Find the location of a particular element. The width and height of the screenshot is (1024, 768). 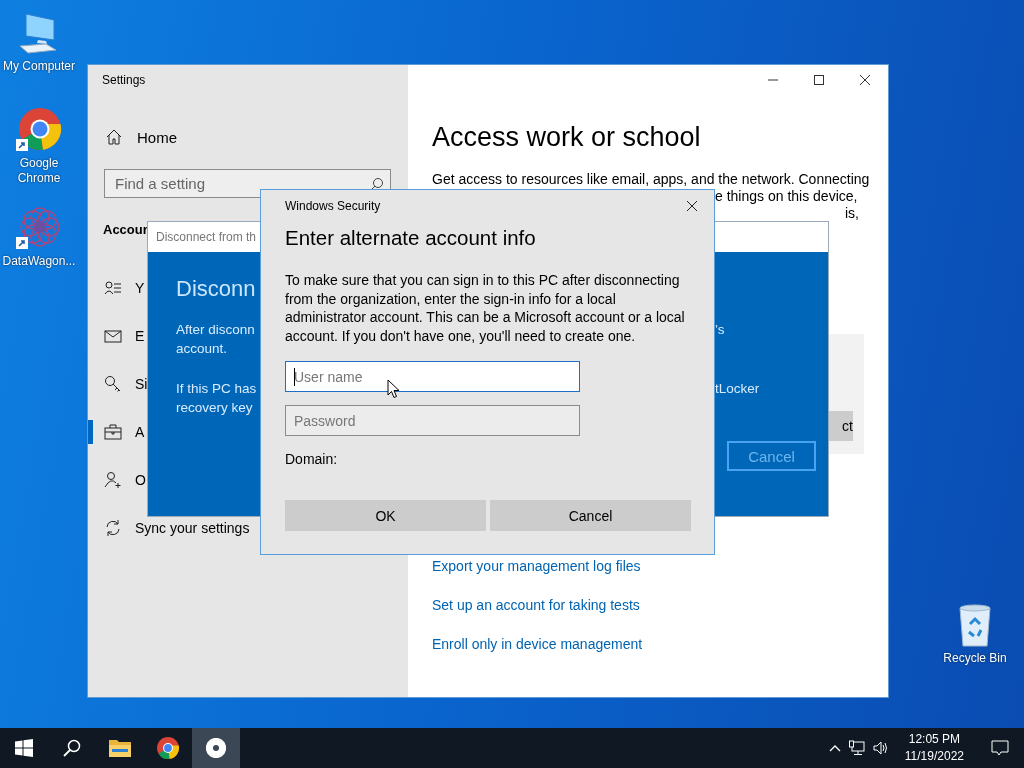

dialog-title: Disconnect from th is located at coordinates (206, 237).